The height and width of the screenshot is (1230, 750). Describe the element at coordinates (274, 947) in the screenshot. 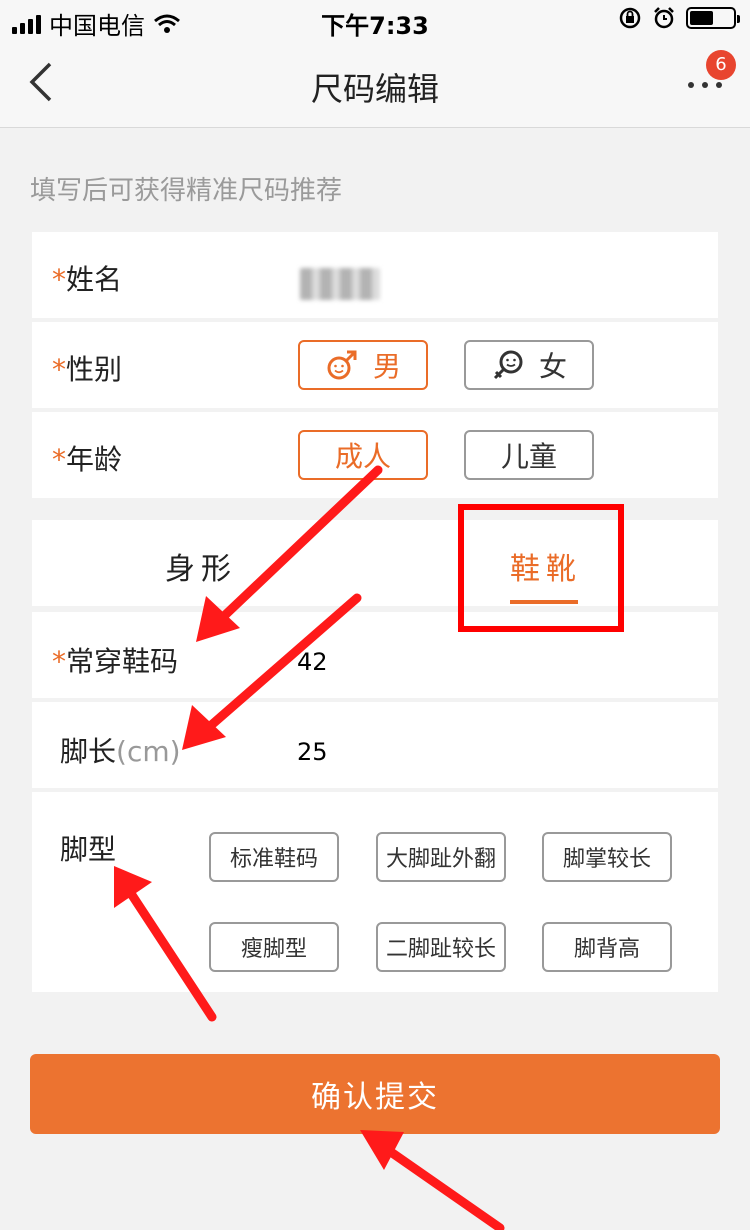

I see `foot-type-option: 瘦脚型` at that location.